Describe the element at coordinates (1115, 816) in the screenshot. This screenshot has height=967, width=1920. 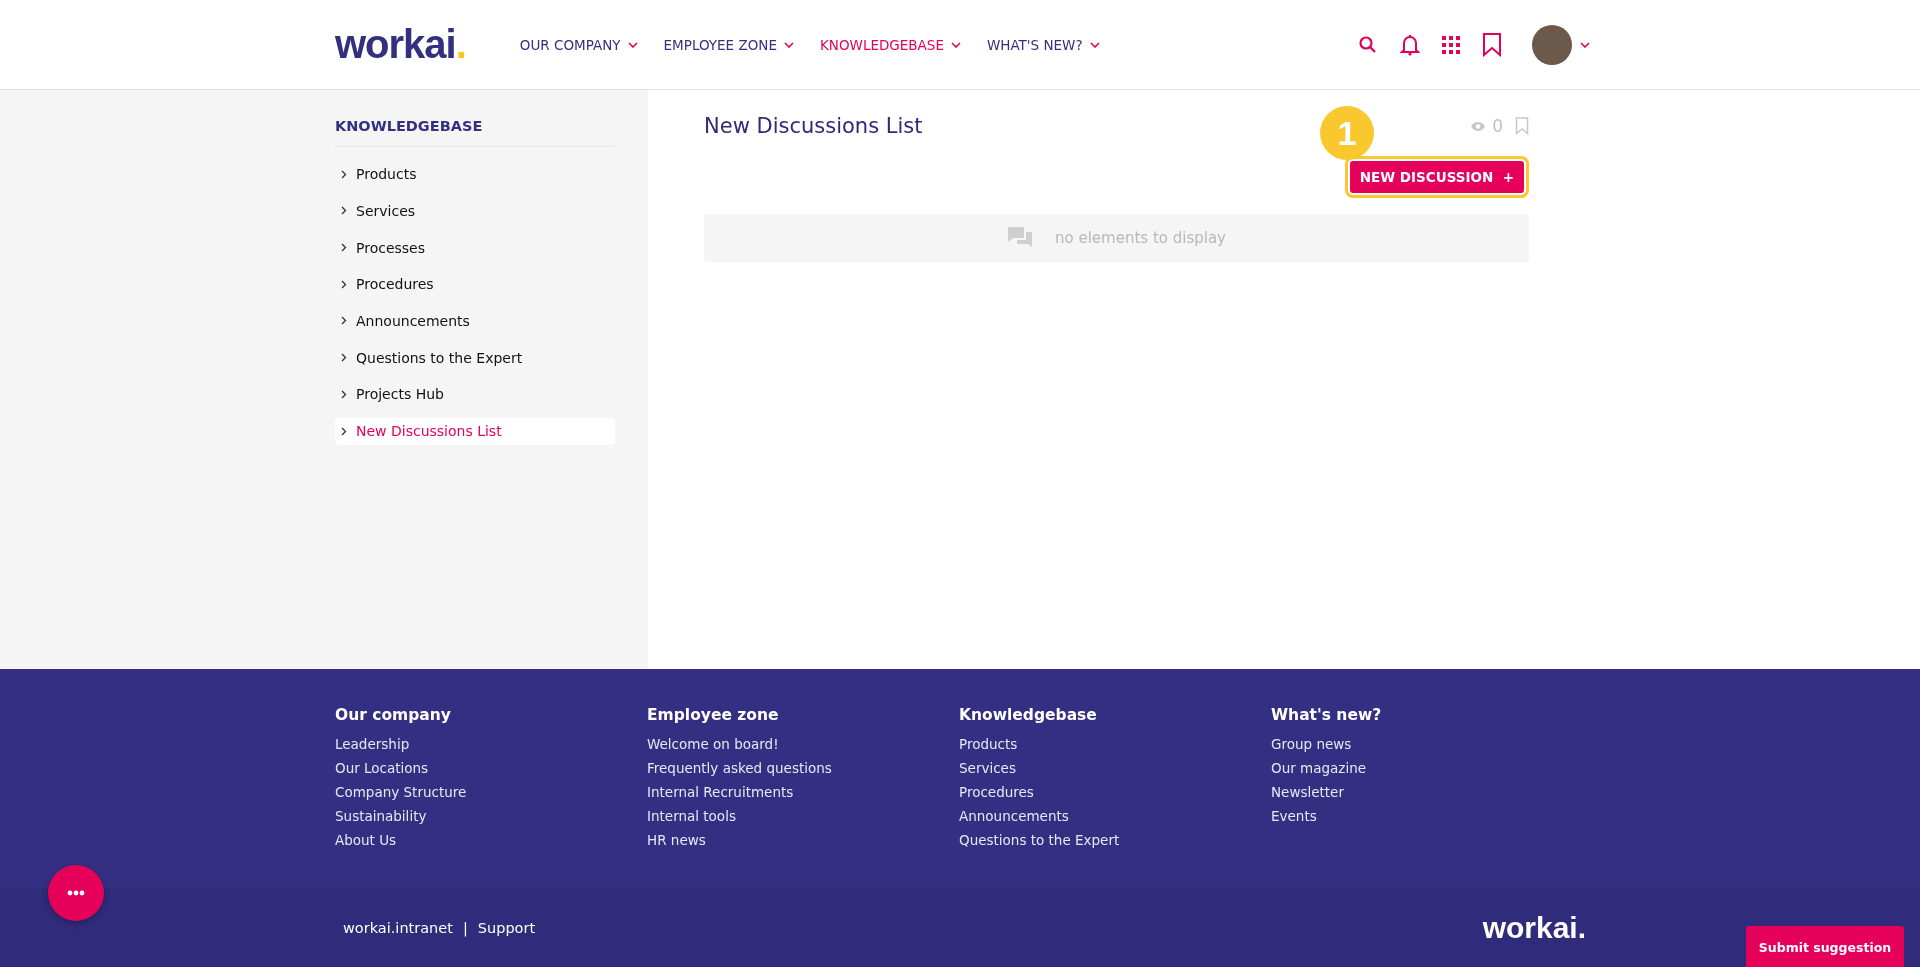
I see `footer-link: Announcements` at that location.